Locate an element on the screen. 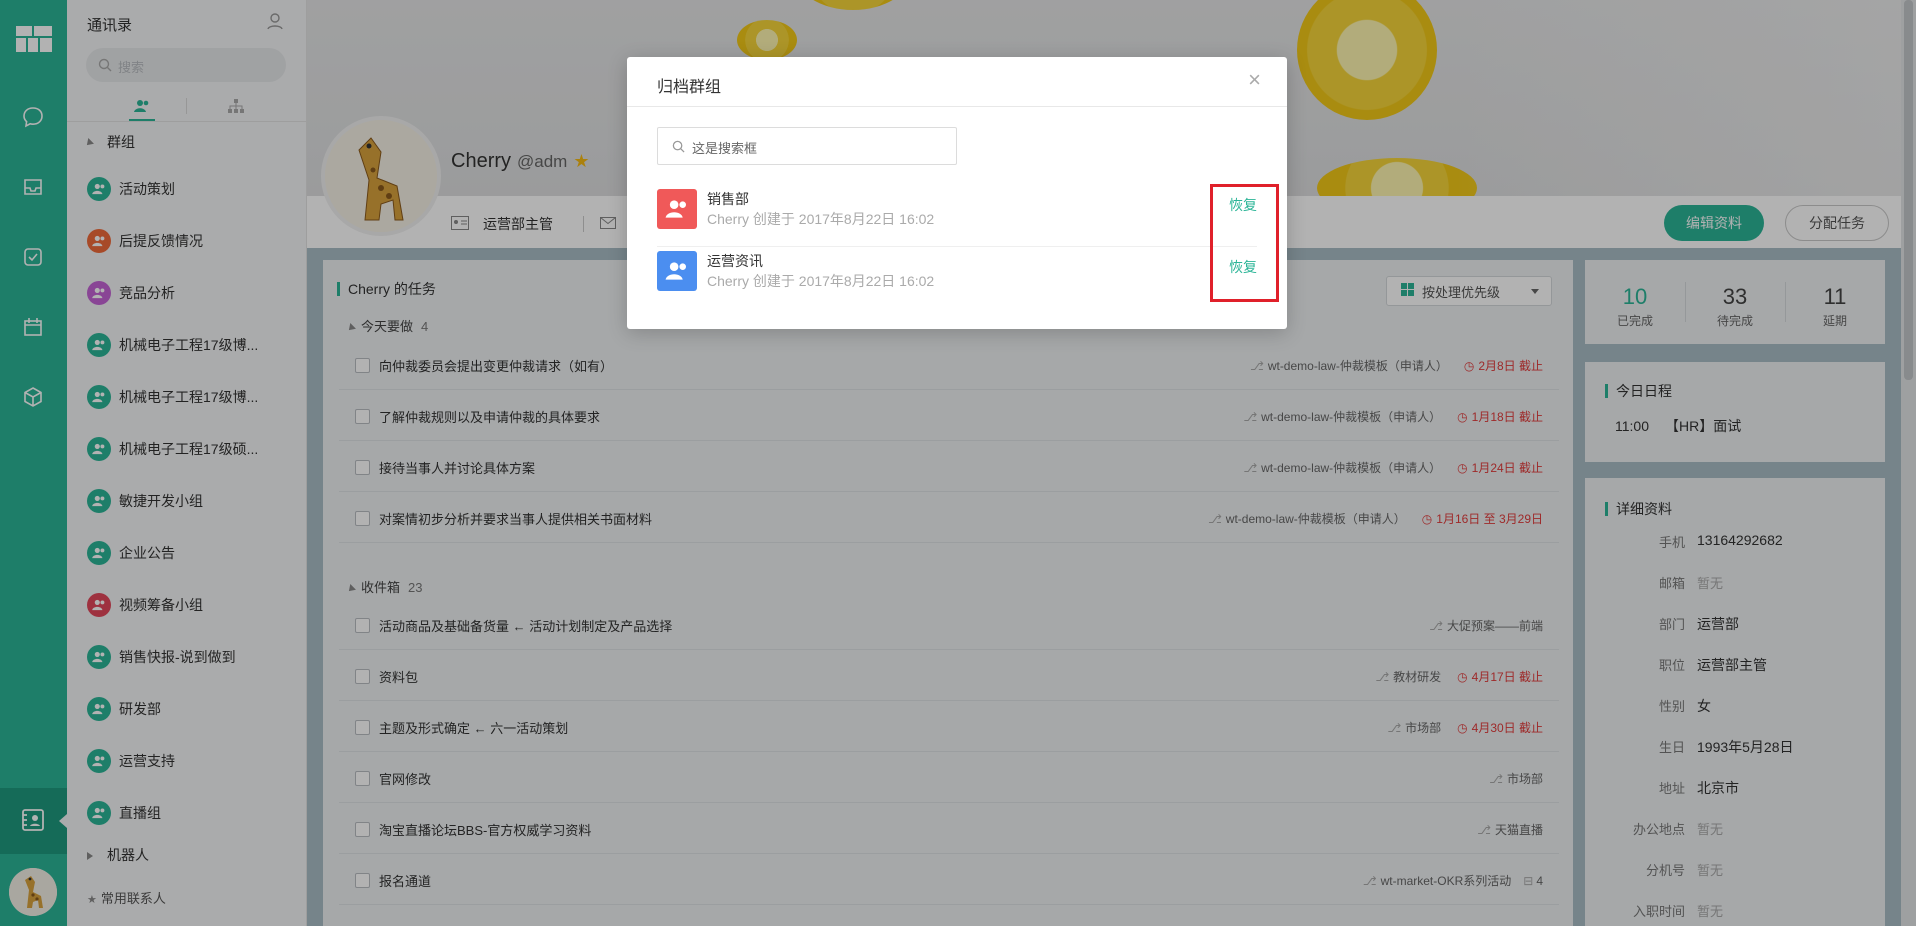  modal-search-input: 这是搜索框 is located at coordinates (807, 146).